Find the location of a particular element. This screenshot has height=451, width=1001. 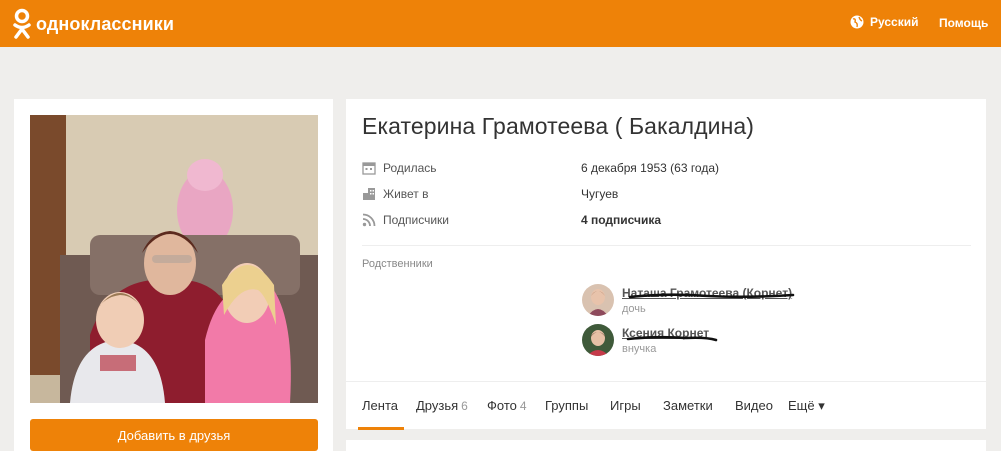

info-label: Родилась is located at coordinates (410, 168).